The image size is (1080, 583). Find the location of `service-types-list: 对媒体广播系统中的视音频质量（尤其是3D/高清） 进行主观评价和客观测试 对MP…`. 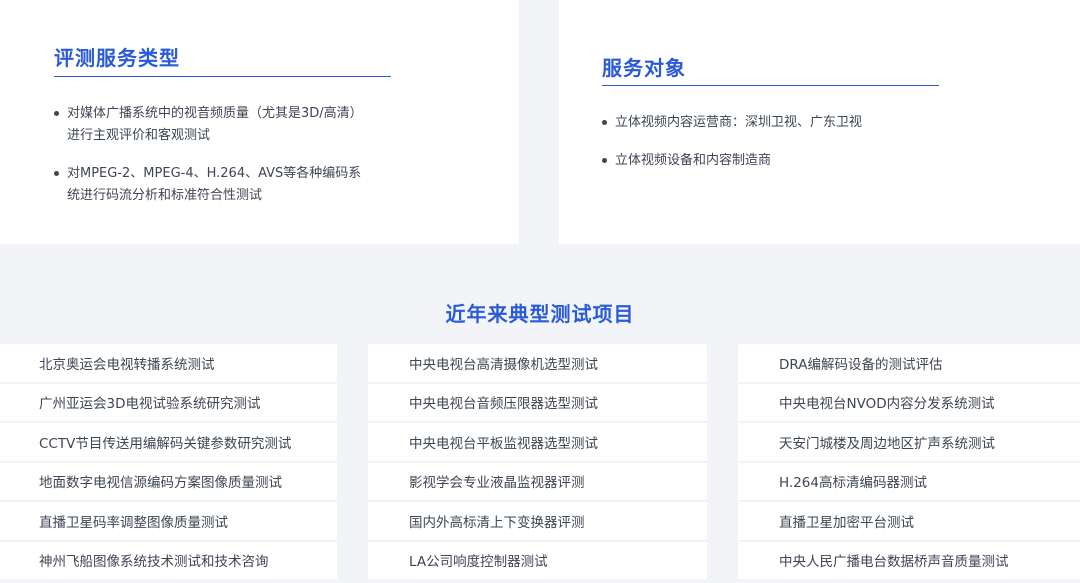

service-types-list: 对媒体广播系统中的视音频质量（尤其是3D/高清） 进行主观评价和客观测试 对MP… is located at coordinates (224, 155).